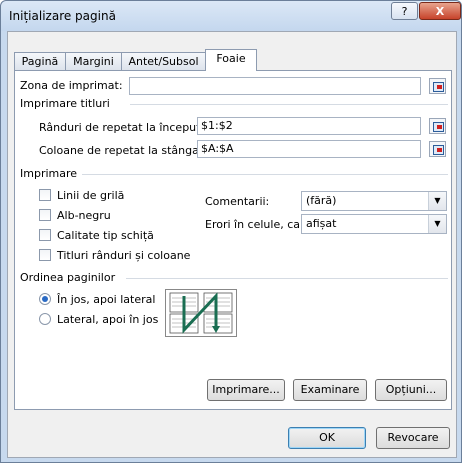 The height and width of the screenshot is (463, 462). I want to click on ok-button: OK, so click(327, 438).